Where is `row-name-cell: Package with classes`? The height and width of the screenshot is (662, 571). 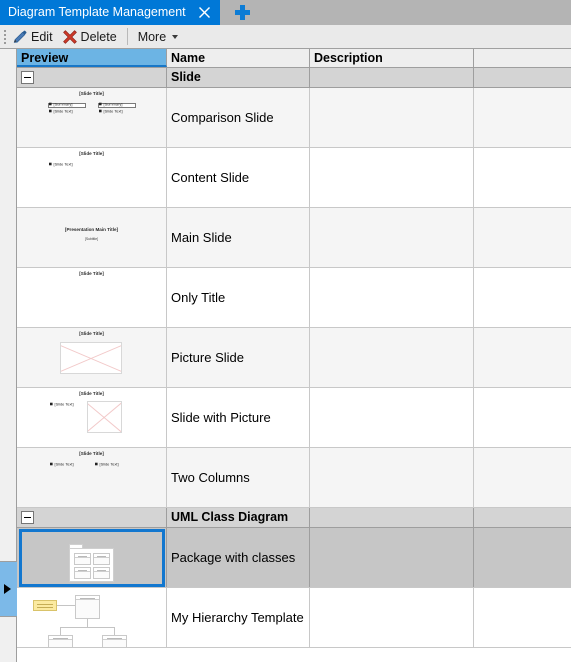 row-name-cell: Package with classes is located at coordinates (238, 557).